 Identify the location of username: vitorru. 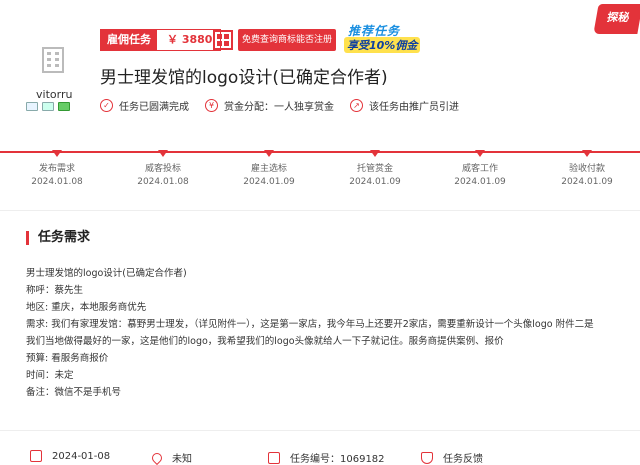
(54, 94).